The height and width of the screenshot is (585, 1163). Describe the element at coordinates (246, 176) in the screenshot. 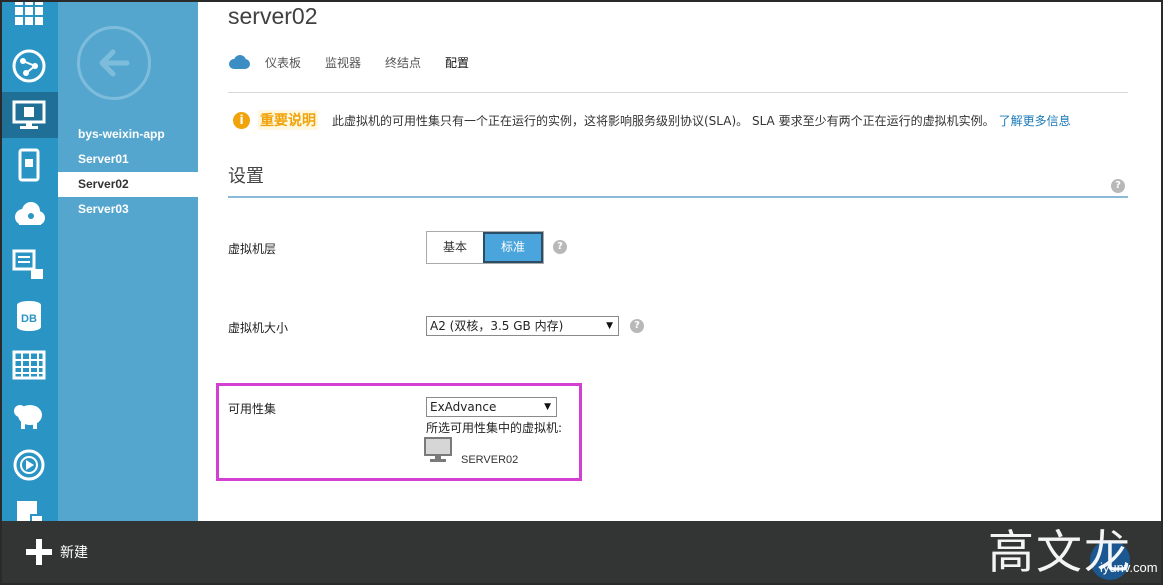

I see `settings-heading: 设置` at that location.